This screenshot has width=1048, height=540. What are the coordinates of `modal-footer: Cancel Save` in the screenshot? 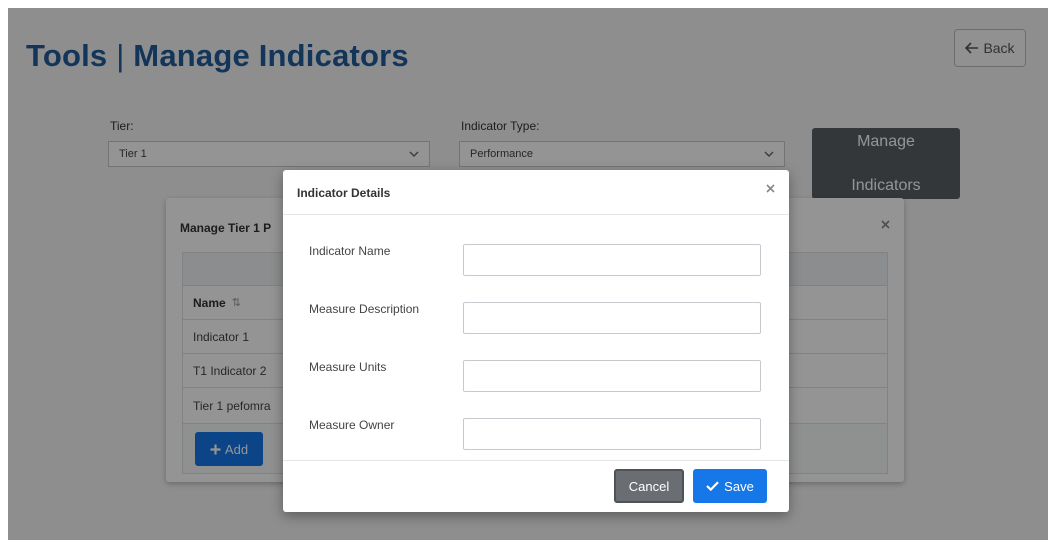 It's located at (536, 486).